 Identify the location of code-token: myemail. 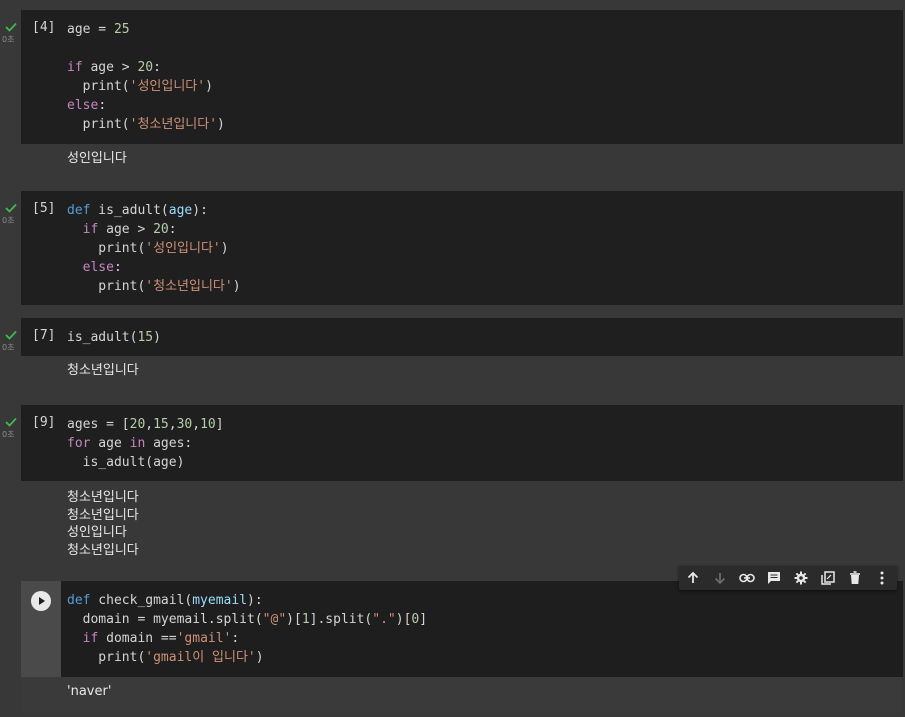
(220, 600).